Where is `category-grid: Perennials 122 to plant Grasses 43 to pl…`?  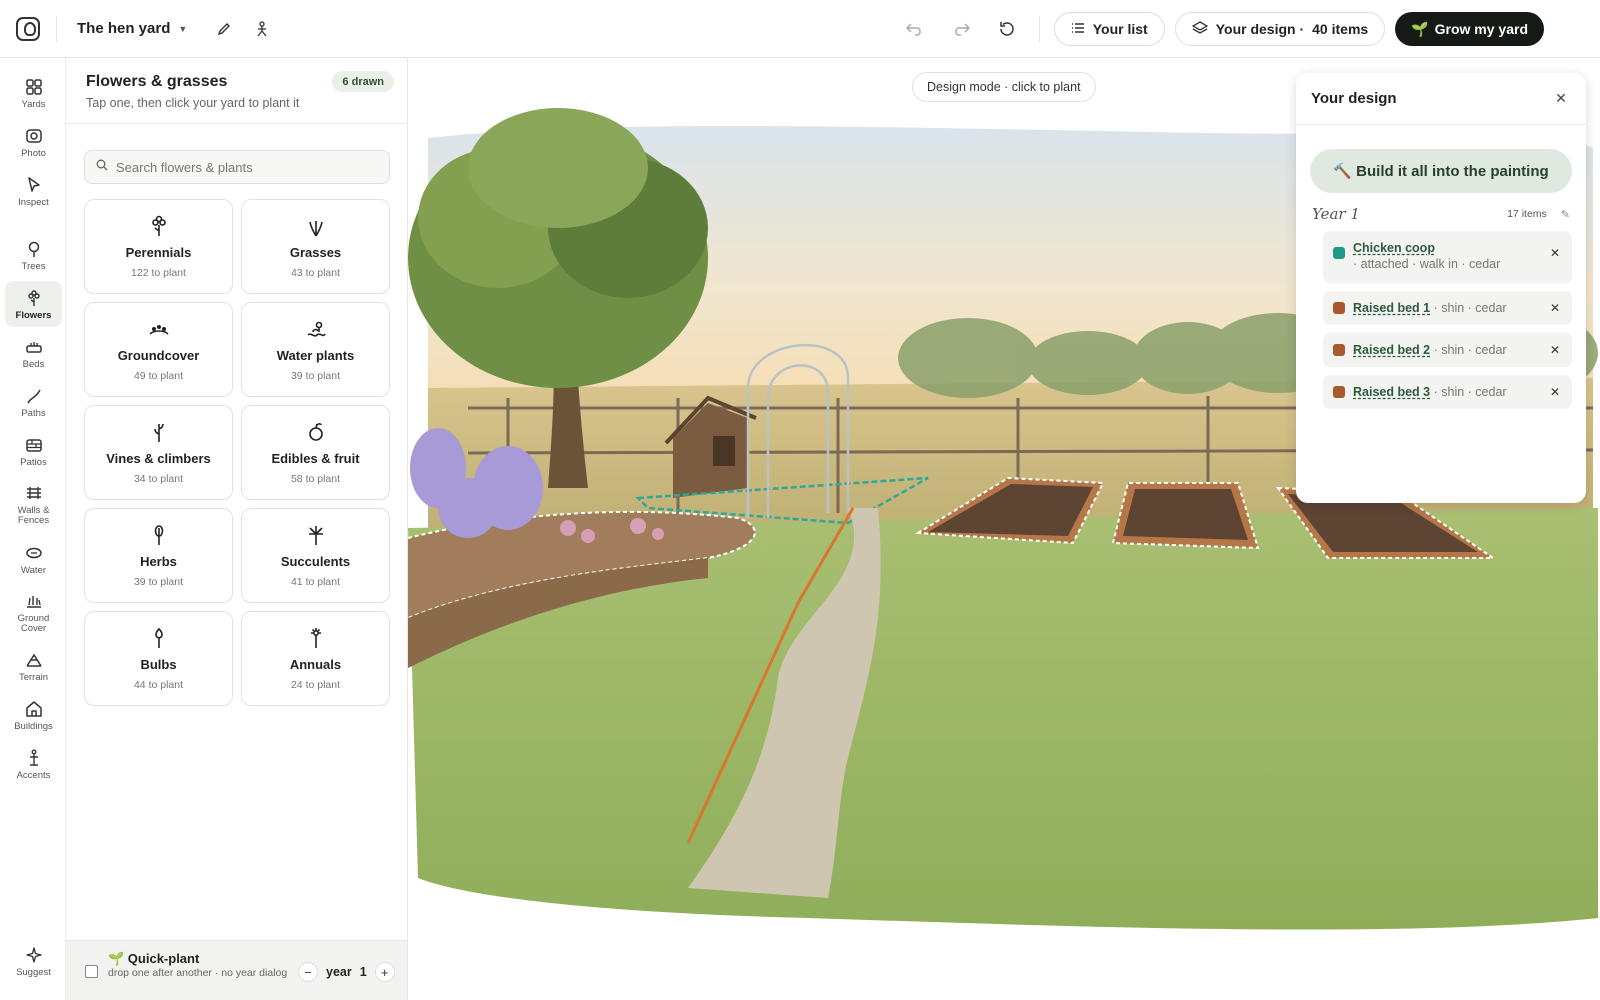
category-grid: Perennials 122 to plant Grasses 43 to pl… is located at coordinates (237, 452).